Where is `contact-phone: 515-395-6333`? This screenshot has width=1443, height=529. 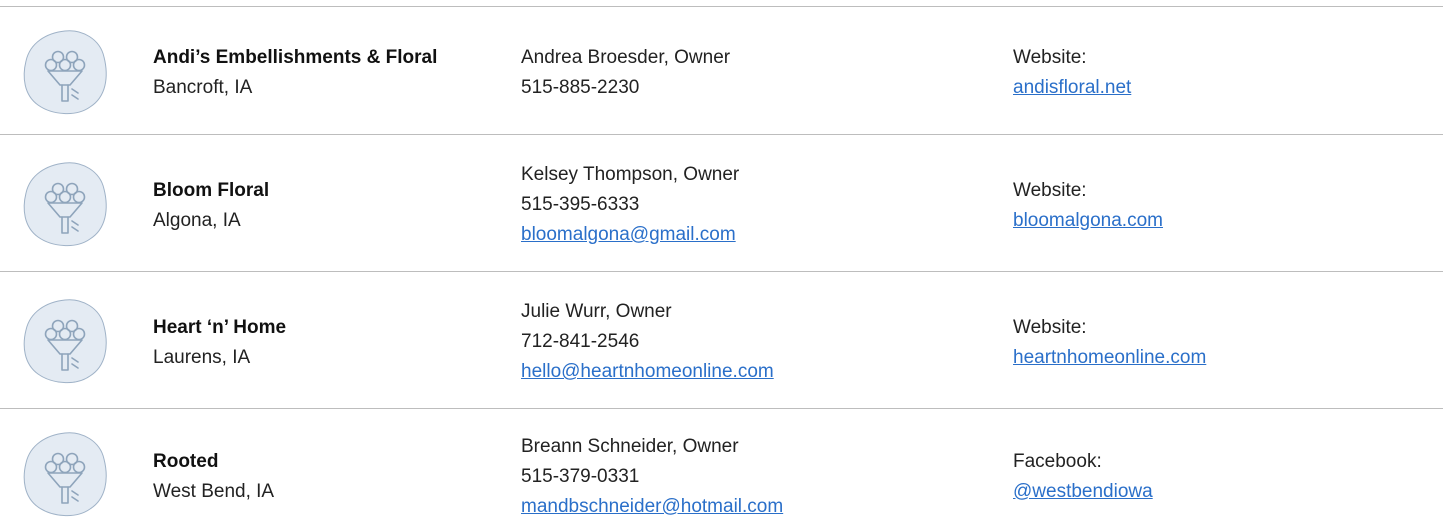 contact-phone: 515-395-6333 is located at coordinates (580, 204).